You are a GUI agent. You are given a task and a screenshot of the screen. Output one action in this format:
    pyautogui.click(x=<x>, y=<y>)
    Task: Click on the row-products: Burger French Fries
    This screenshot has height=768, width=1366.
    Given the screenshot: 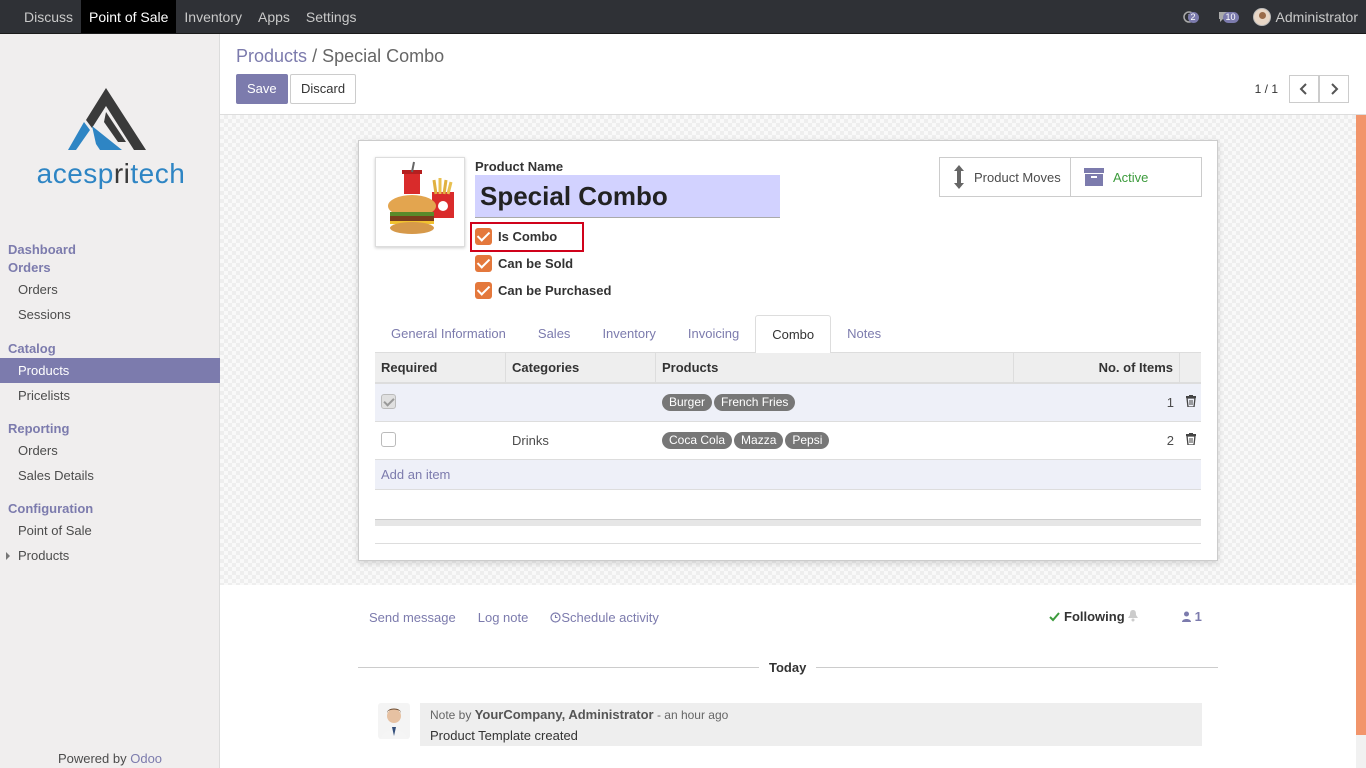 What is the action you would take?
    pyautogui.click(x=835, y=402)
    